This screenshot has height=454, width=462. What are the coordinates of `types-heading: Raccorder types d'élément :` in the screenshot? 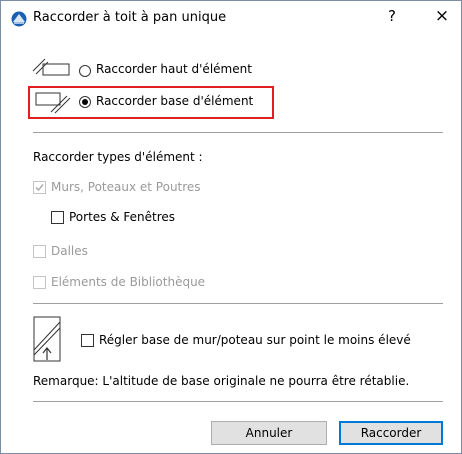 It's located at (118, 157).